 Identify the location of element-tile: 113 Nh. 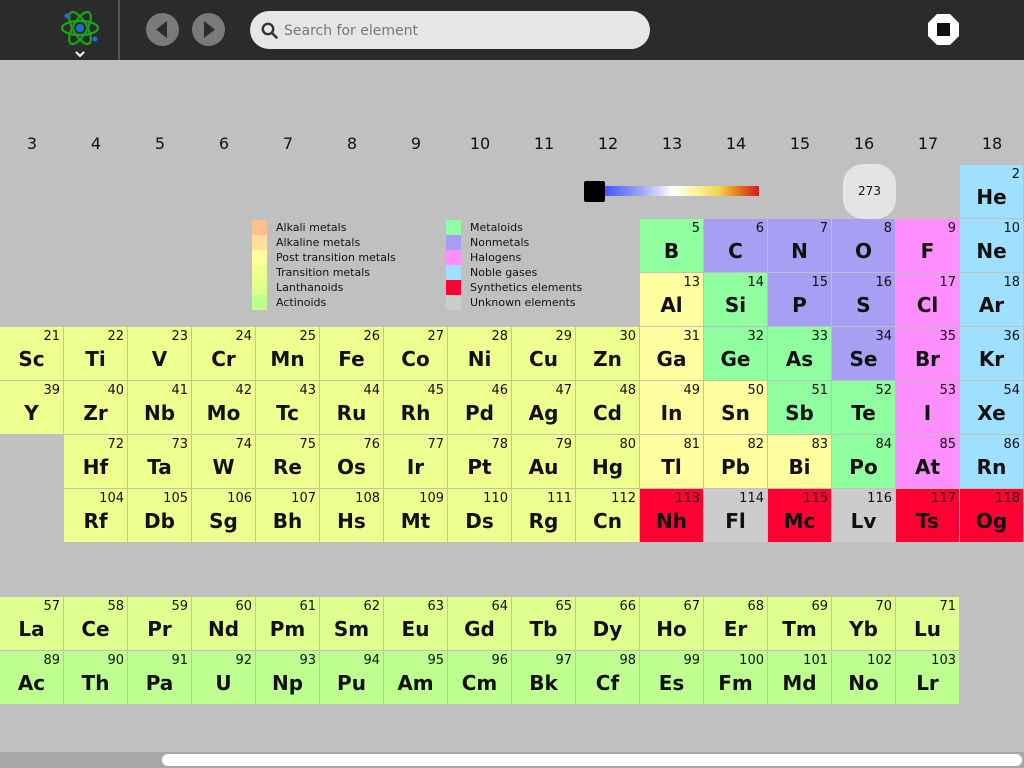
(671, 515).